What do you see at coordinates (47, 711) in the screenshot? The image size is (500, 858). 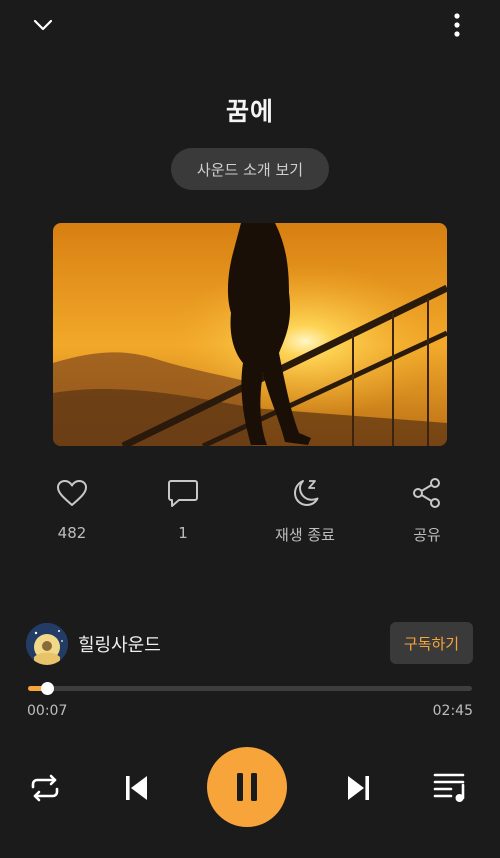 I see `elapsed-time: 00:07` at bounding box center [47, 711].